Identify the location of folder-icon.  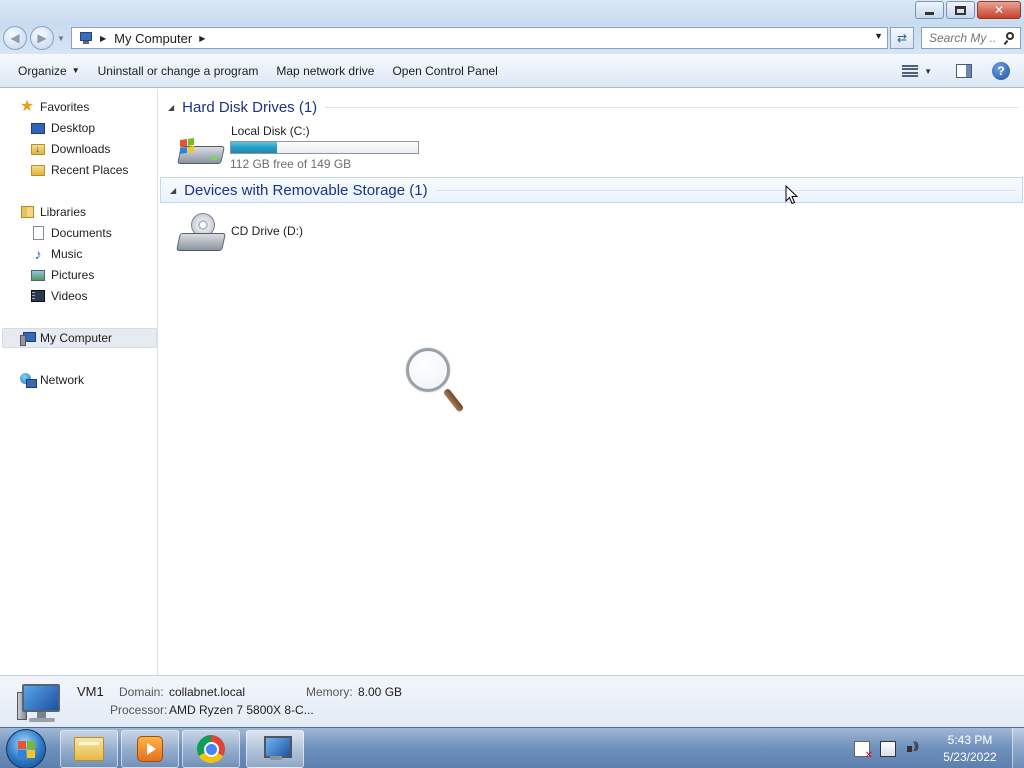
(89, 749).